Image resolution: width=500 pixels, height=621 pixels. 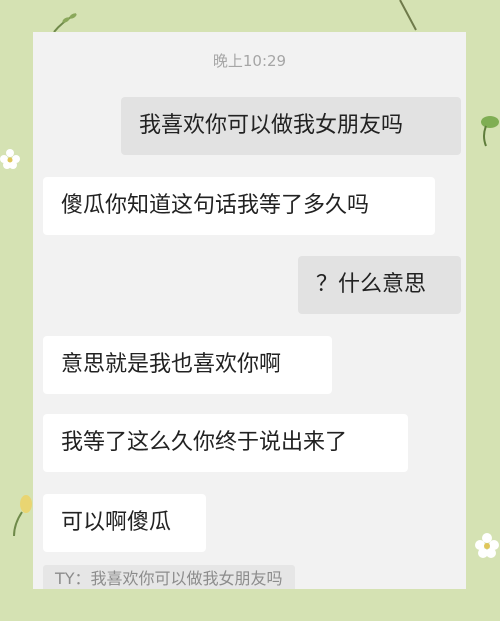 What do you see at coordinates (187, 365) in the screenshot?
I see `received-message-bubble: 意思就是我也喜欢你啊` at bounding box center [187, 365].